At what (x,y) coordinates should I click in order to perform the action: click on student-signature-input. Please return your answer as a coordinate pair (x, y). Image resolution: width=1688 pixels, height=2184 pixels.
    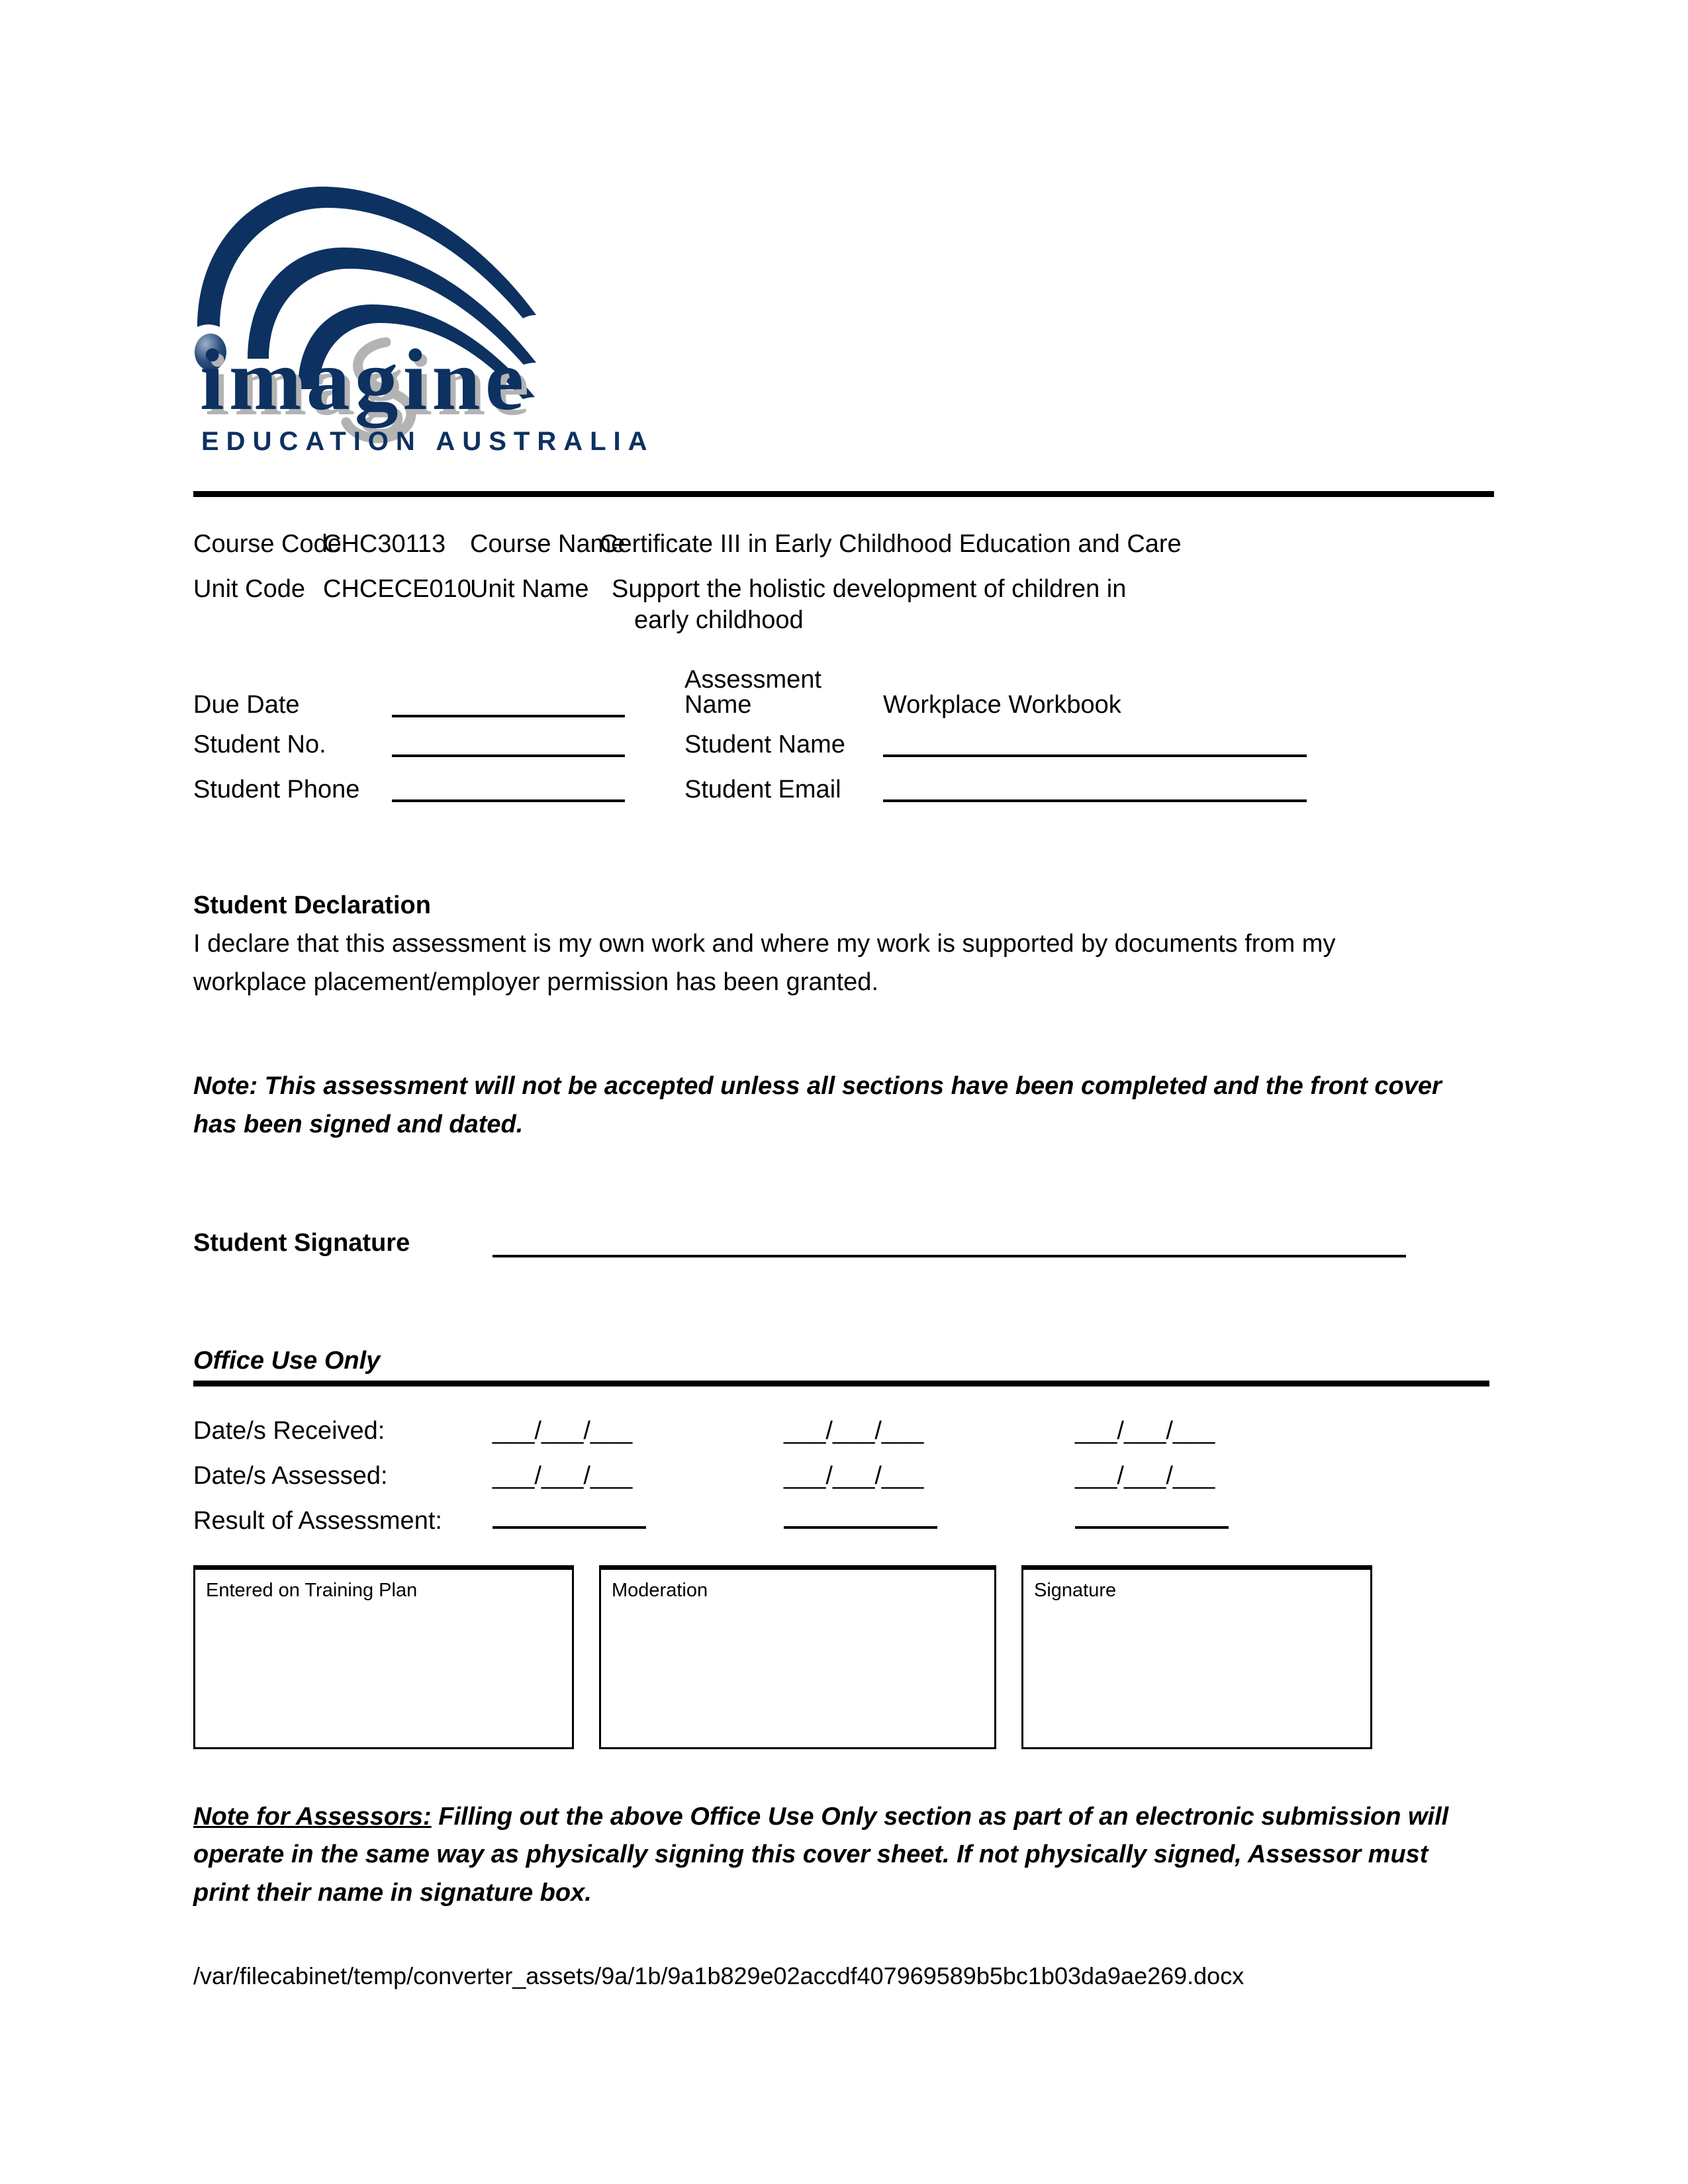
    Looking at the image, I should click on (949, 1247).